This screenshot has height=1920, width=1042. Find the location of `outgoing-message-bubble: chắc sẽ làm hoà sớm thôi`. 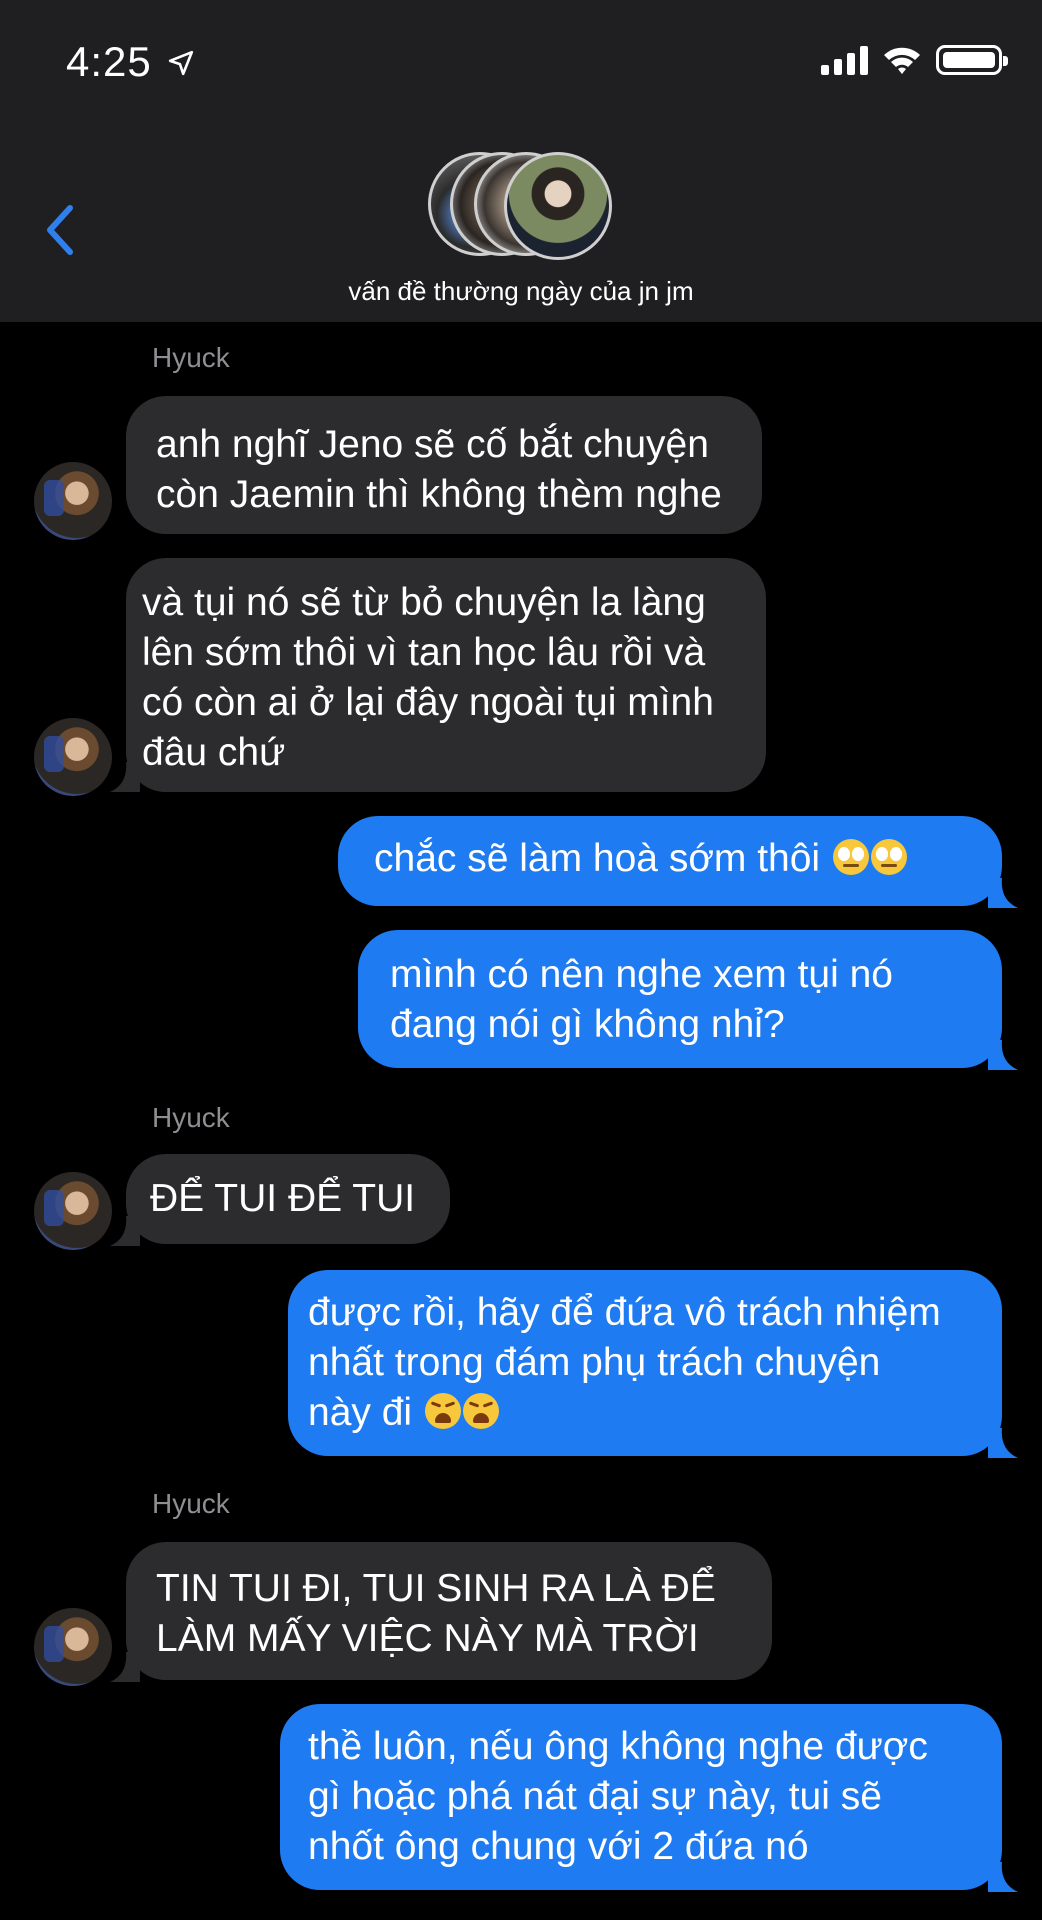

outgoing-message-bubble: chắc sẽ làm hoà sớm thôi is located at coordinates (670, 861).